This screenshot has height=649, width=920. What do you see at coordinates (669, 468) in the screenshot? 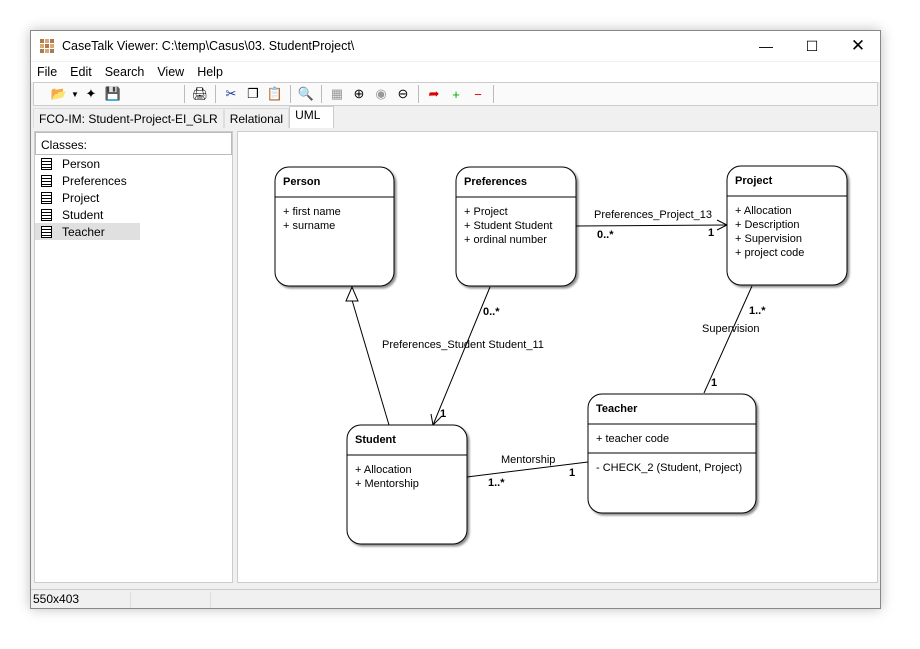
I see `class-operation: - CHECK_2 (Student, Project)` at bounding box center [669, 468].